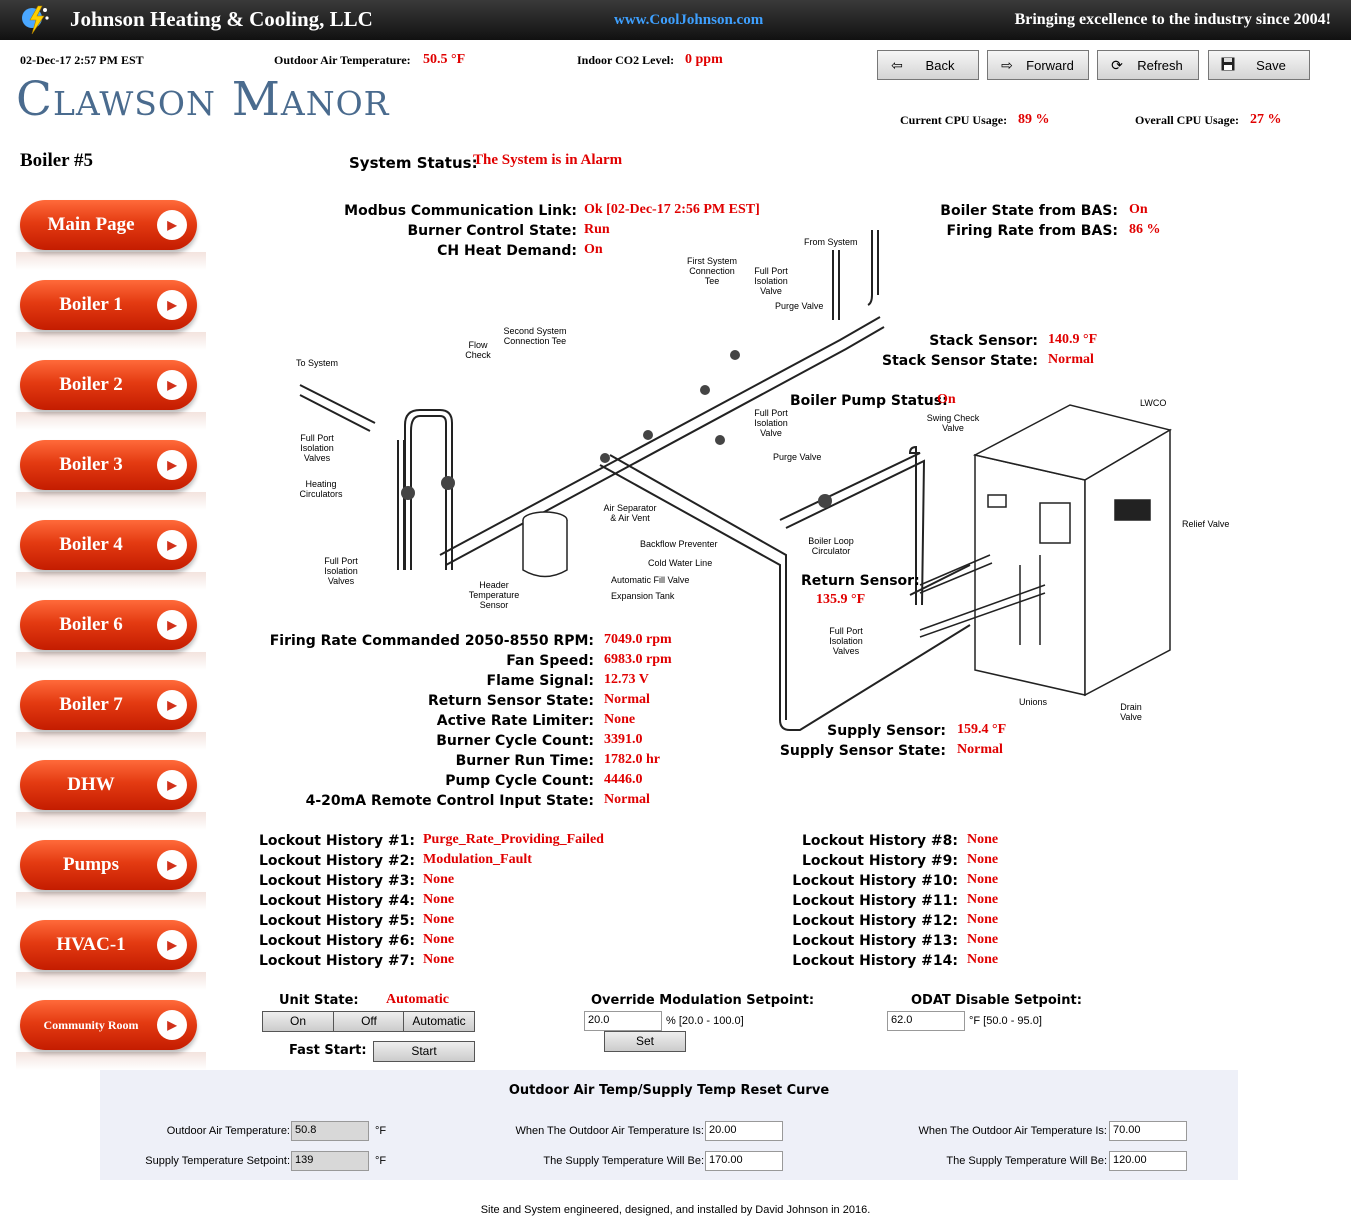 This screenshot has height=1225, width=1351. I want to click on arrow-right-icon: ⇨, so click(1007, 64).